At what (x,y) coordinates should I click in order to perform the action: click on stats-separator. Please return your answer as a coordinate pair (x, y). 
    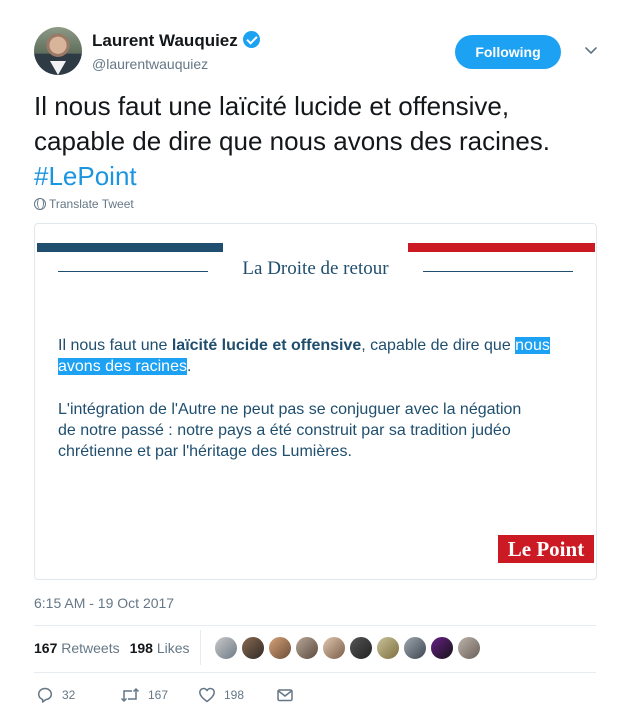
    Looking at the image, I should click on (200, 647).